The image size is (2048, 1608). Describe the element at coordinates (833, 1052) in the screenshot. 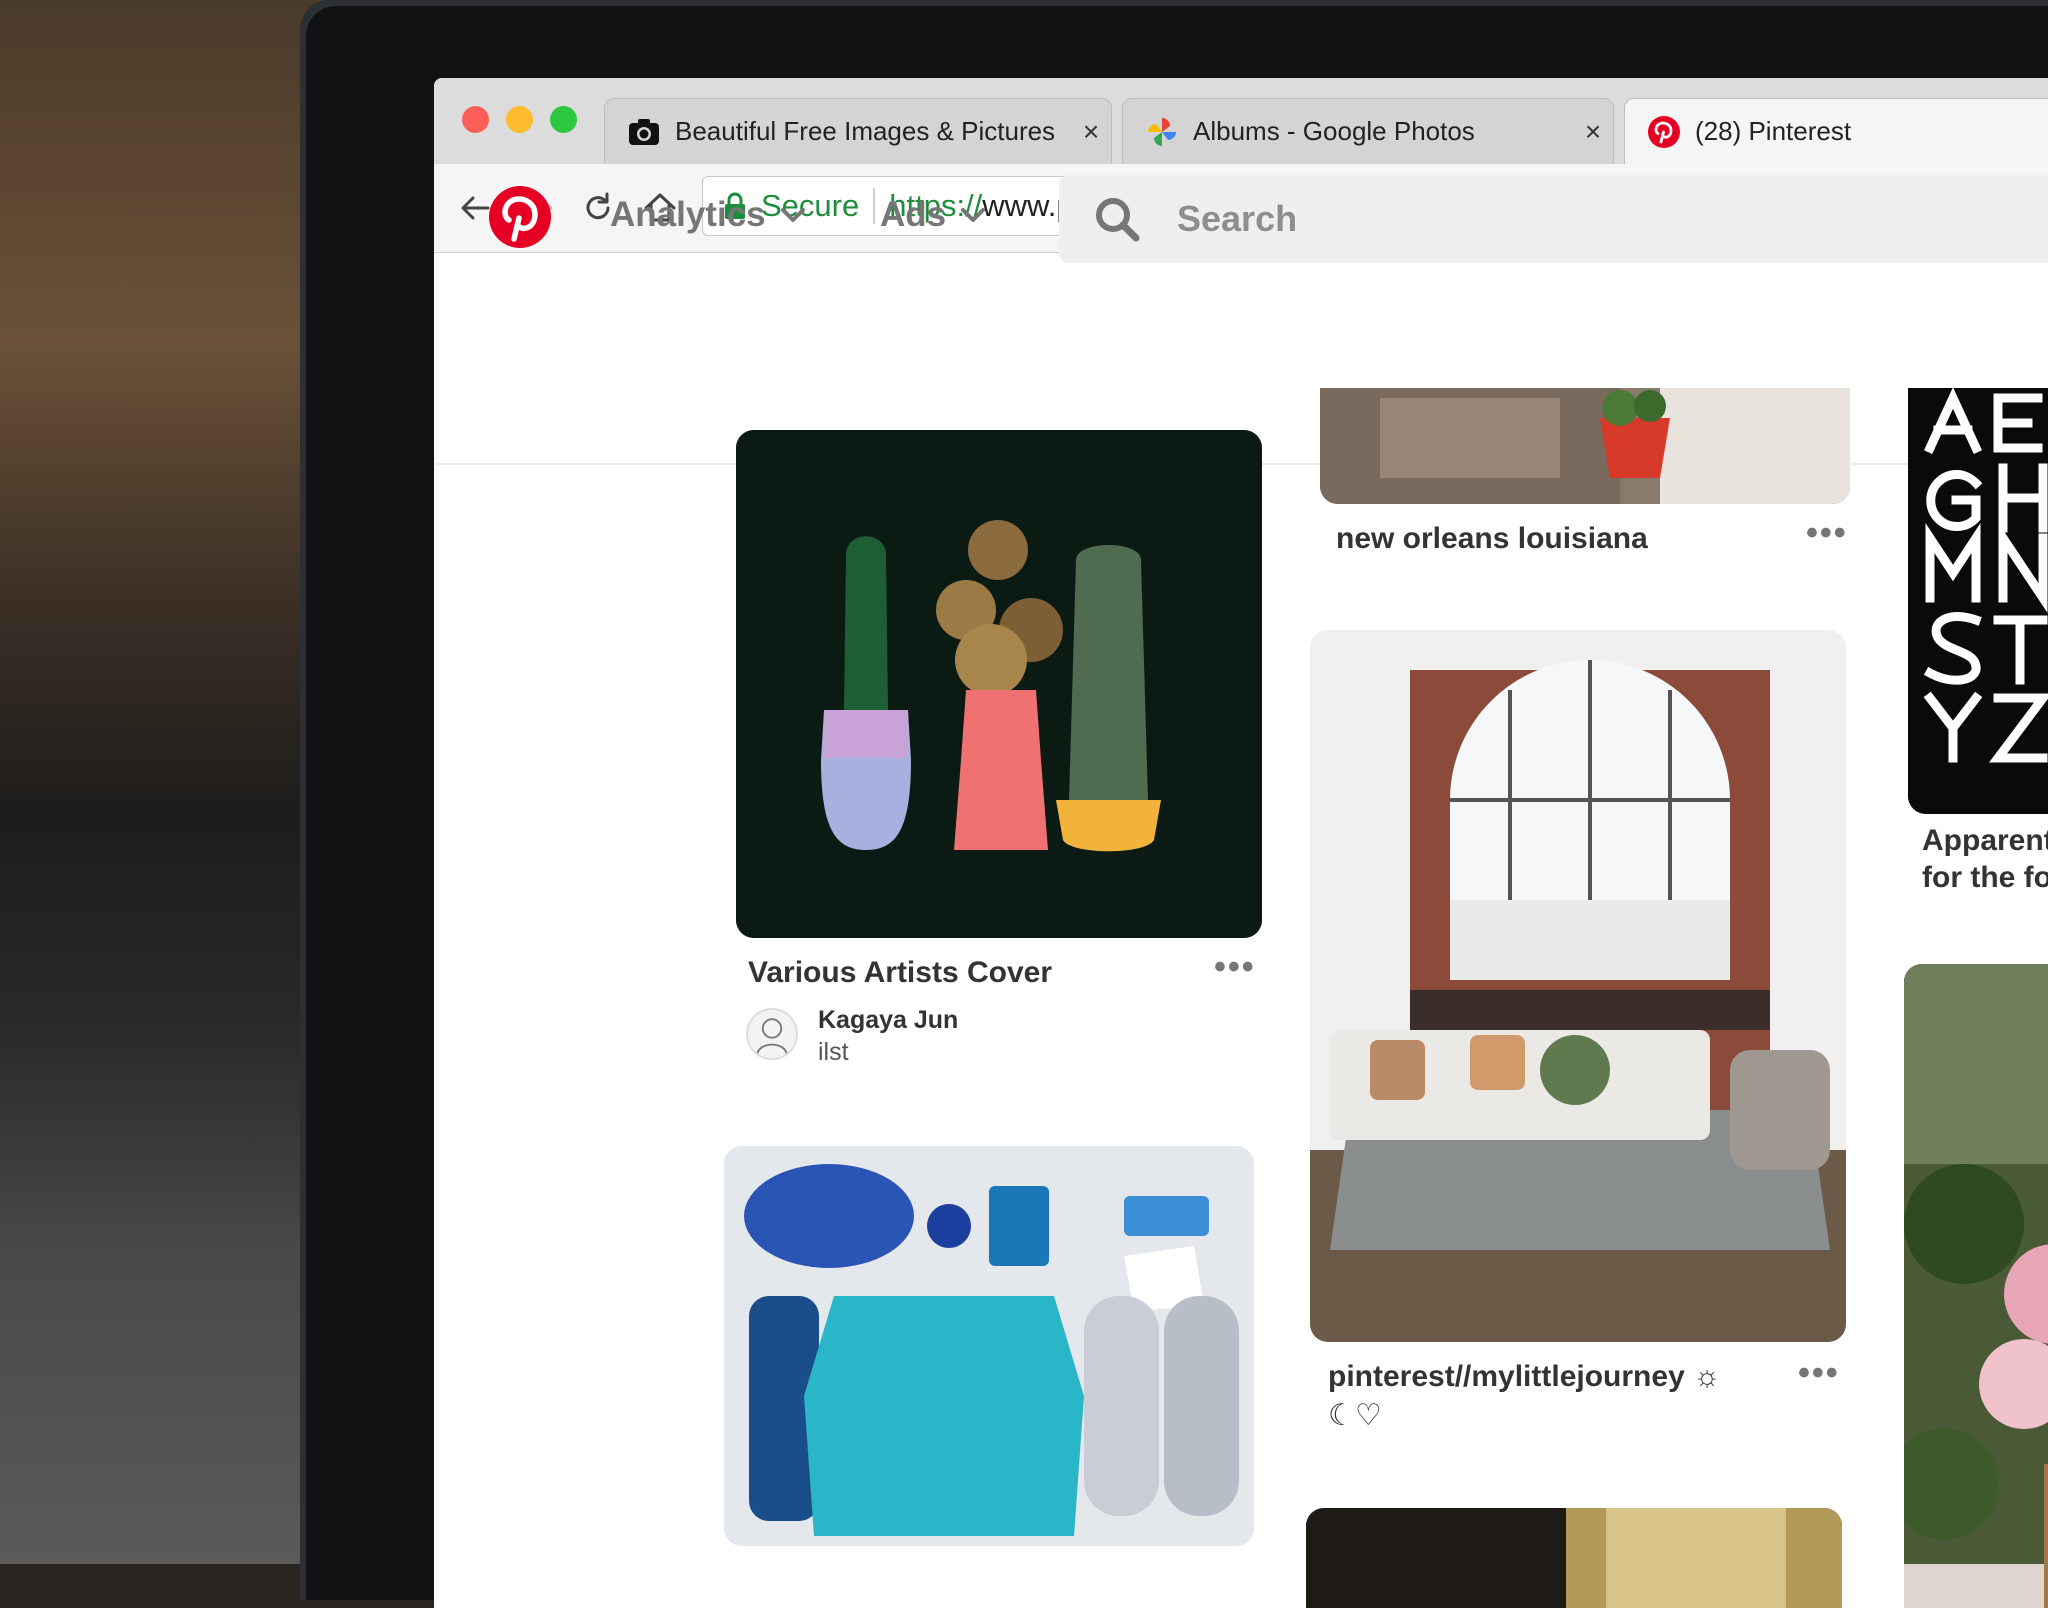

I see `pinner-board: ilst` at that location.